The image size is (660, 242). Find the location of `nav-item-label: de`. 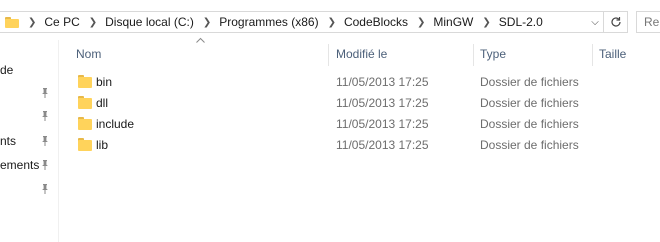

nav-item-label: de is located at coordinates (7, 70).